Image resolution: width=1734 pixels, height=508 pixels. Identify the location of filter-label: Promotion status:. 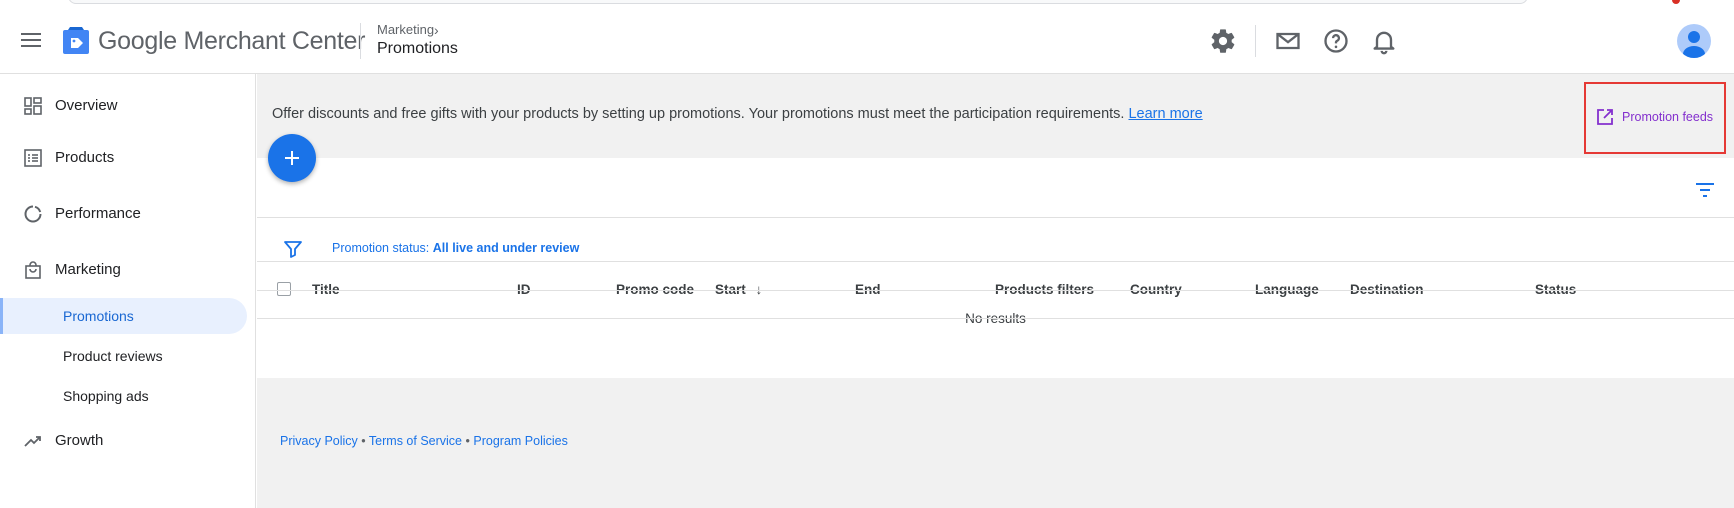
(381, 248).